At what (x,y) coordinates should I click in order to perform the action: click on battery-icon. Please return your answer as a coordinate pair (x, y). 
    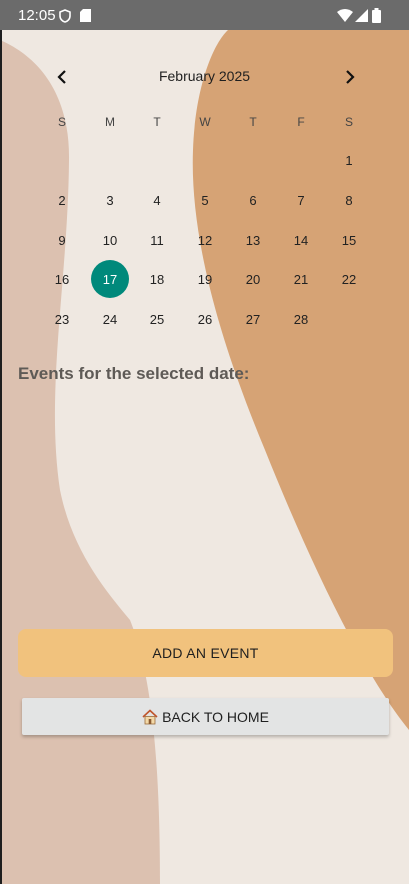
    Looking at the image, I should click on (376, 15).